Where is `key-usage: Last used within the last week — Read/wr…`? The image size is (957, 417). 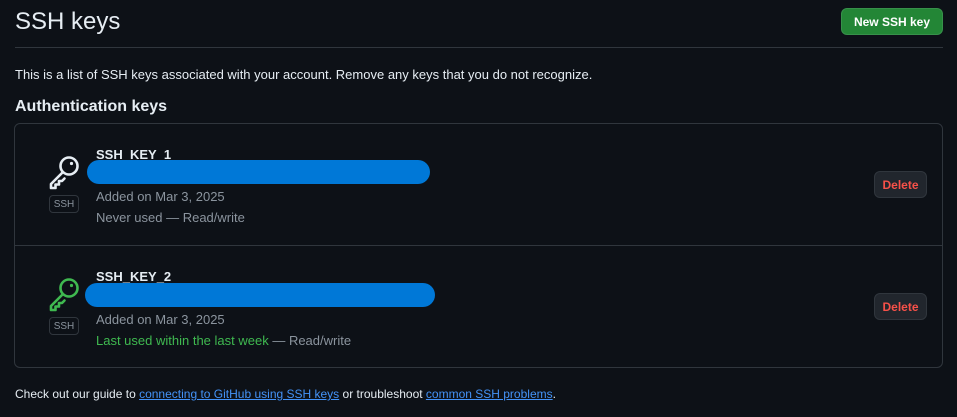
key-usage: Last used within the last week — Read/wr… is located at coordinates (223, 340).